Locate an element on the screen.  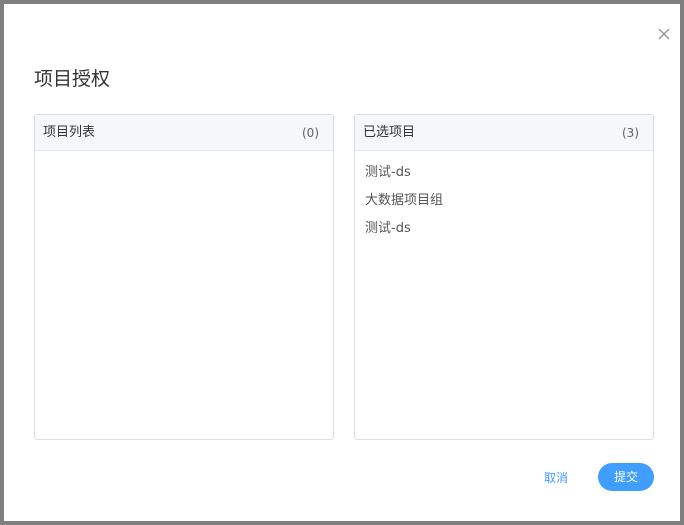
selected-projects-count: (3) is located at coordinates (630, 133).